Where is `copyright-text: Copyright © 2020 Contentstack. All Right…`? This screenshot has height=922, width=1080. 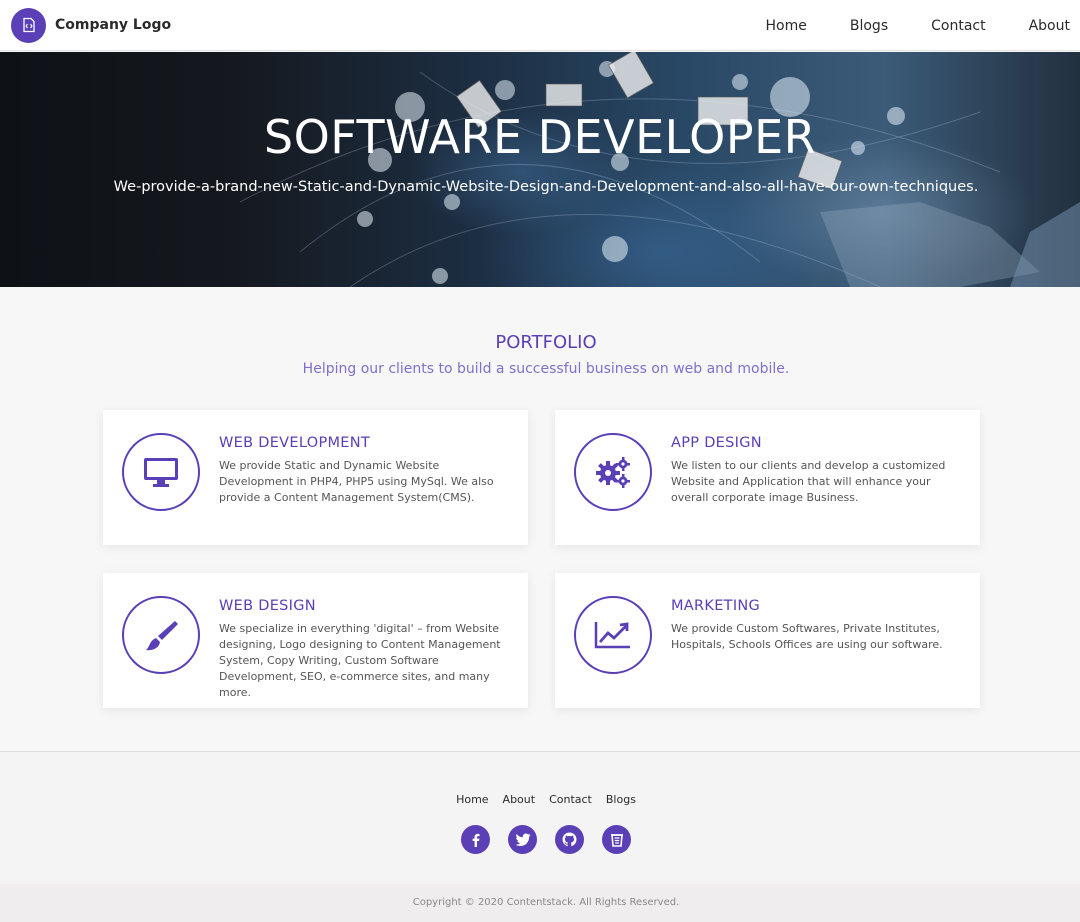 copyright-text: Copyright © 2020 Contentstack. All Right… is located at coordinates (540, 903).